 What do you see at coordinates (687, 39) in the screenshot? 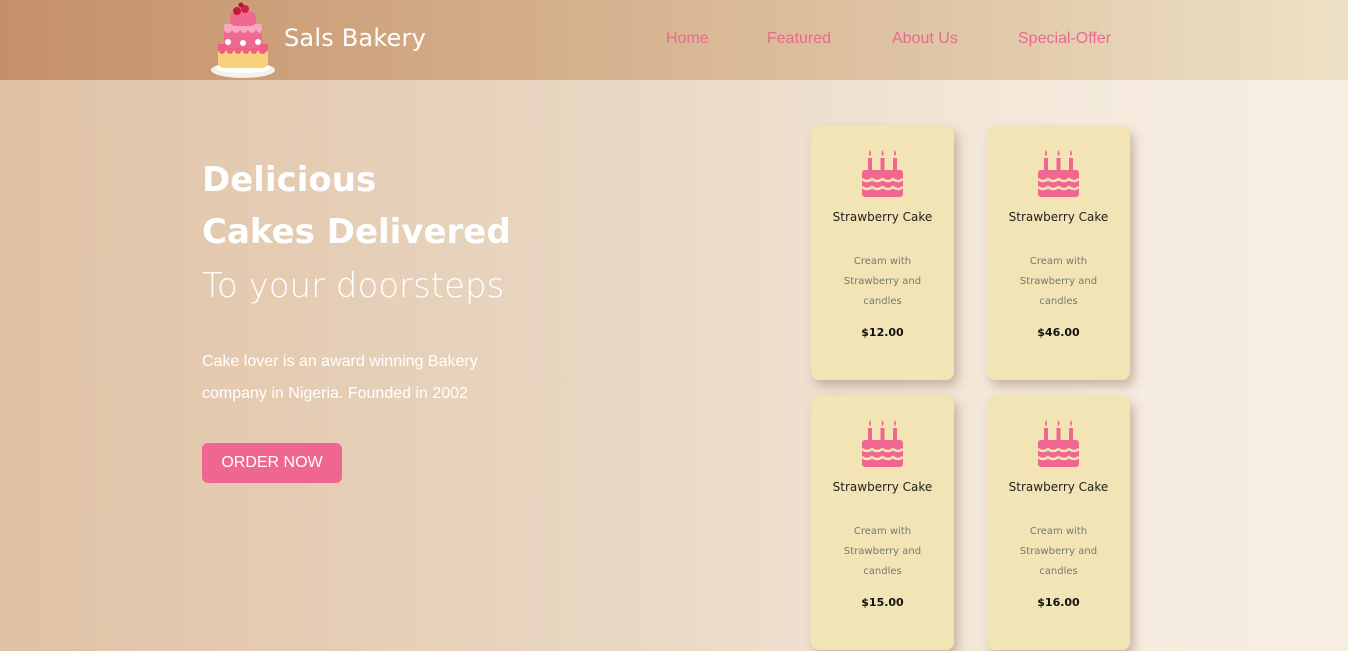
I see `nav-home: Home` at bounding box center [687, 39].